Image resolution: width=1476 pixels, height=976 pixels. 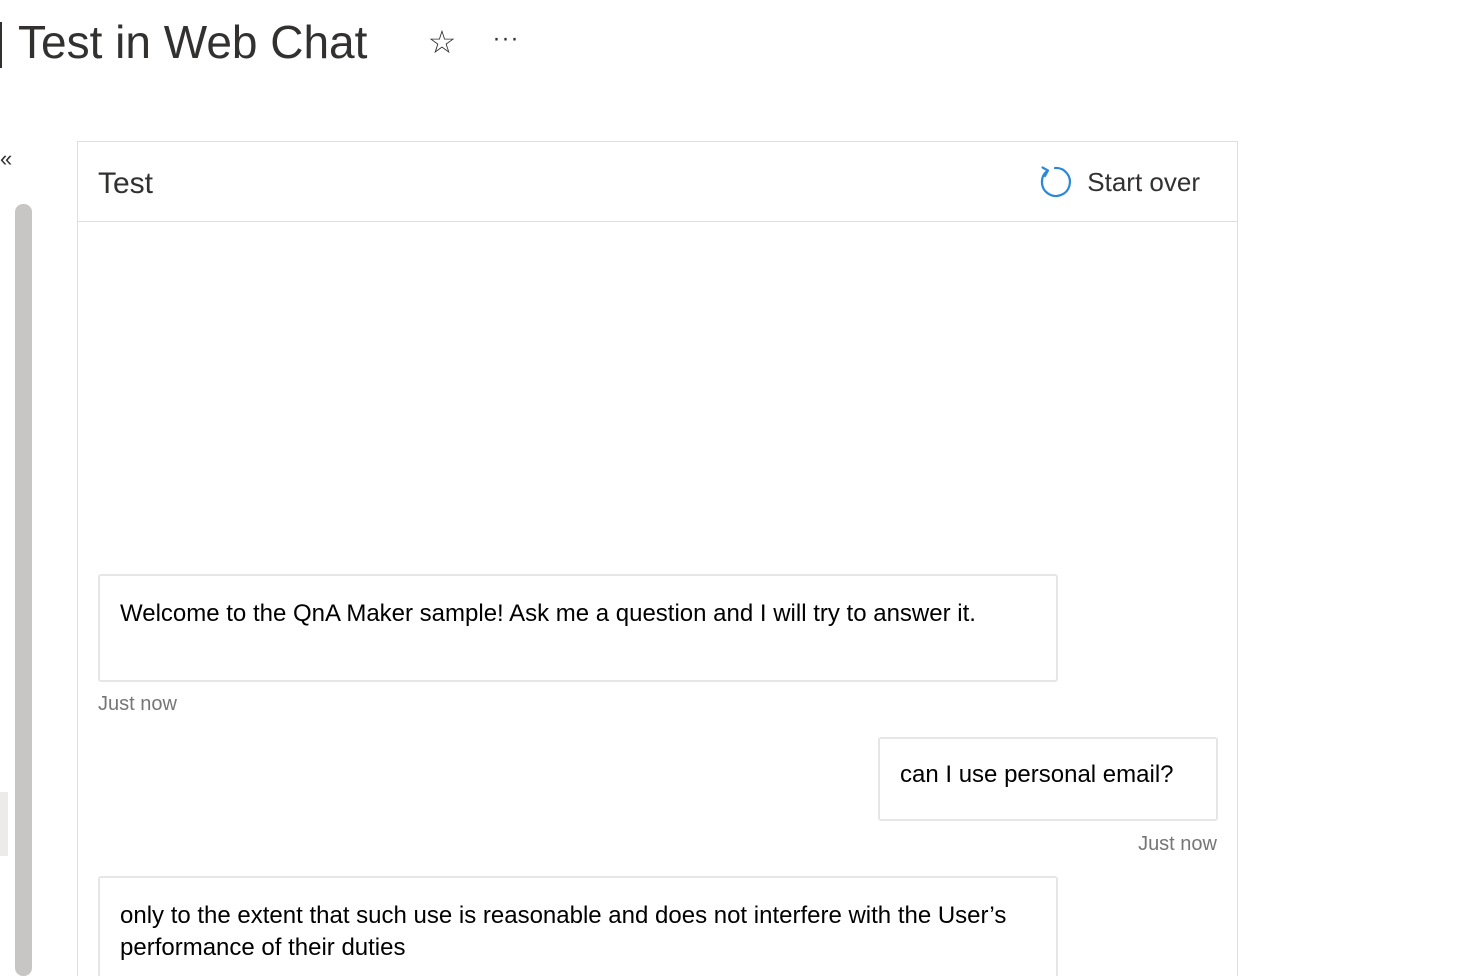 What do you see at coordinates (10, 159) in the screenshot?
I see `collapse-sidebar-icon: «` at bounding box center [10, 159].